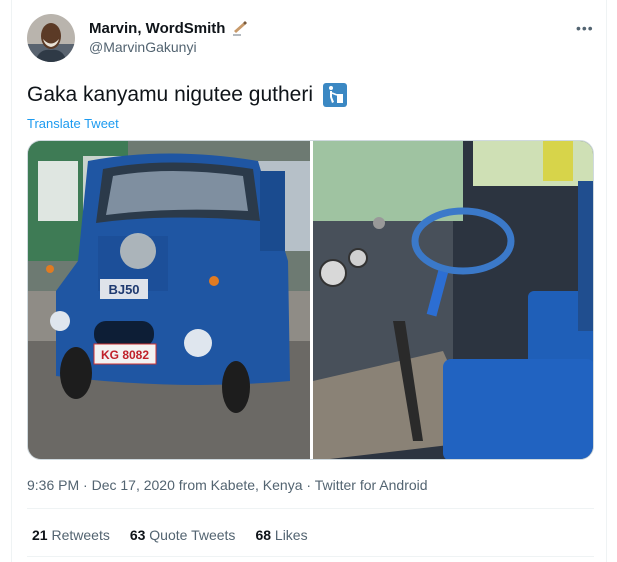  I want to click on license-plate-text: KG 8082, so click(125, 355).